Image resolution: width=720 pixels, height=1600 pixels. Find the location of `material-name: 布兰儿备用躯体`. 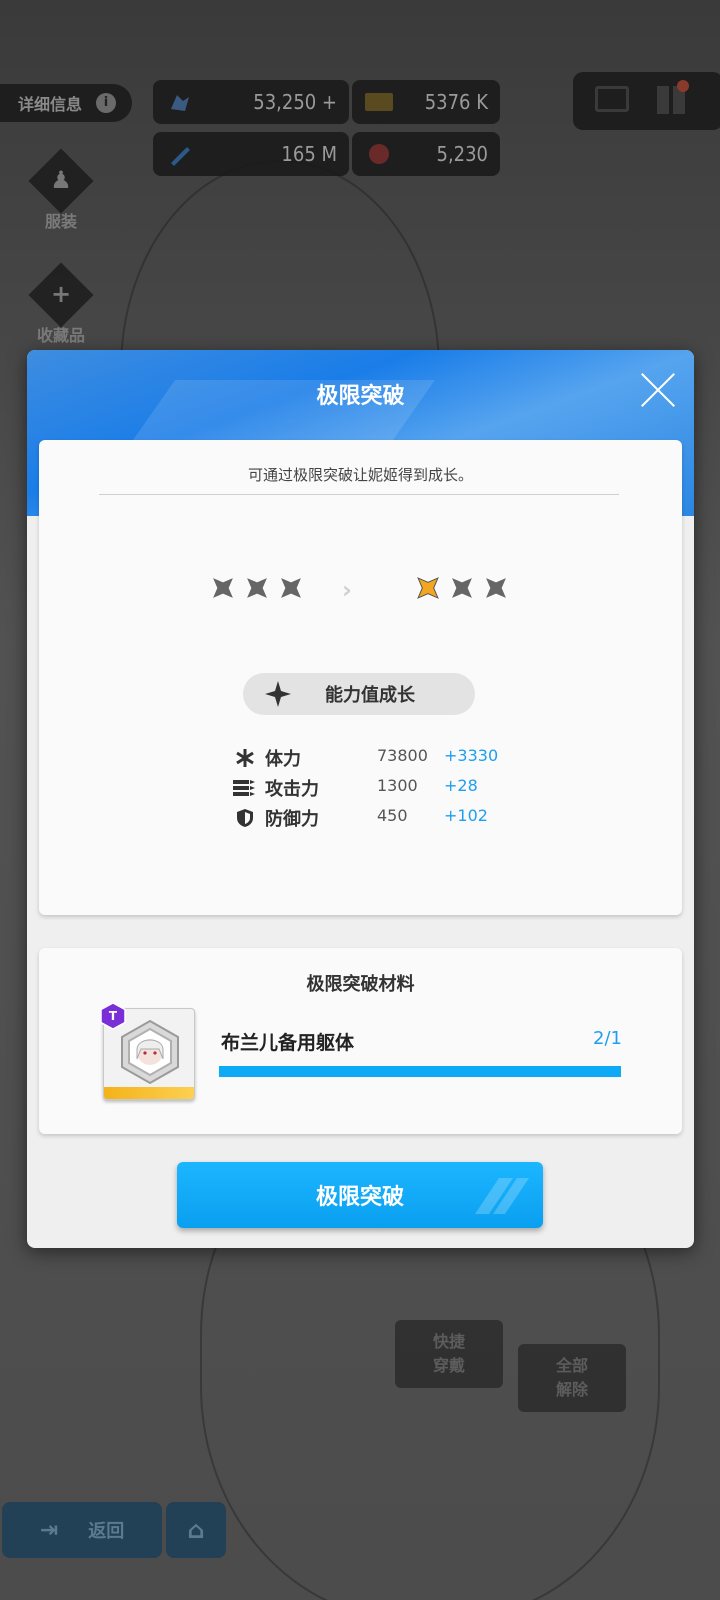

material-name: 布兰儿备用躯体 is located at coordinates (288, 1043).